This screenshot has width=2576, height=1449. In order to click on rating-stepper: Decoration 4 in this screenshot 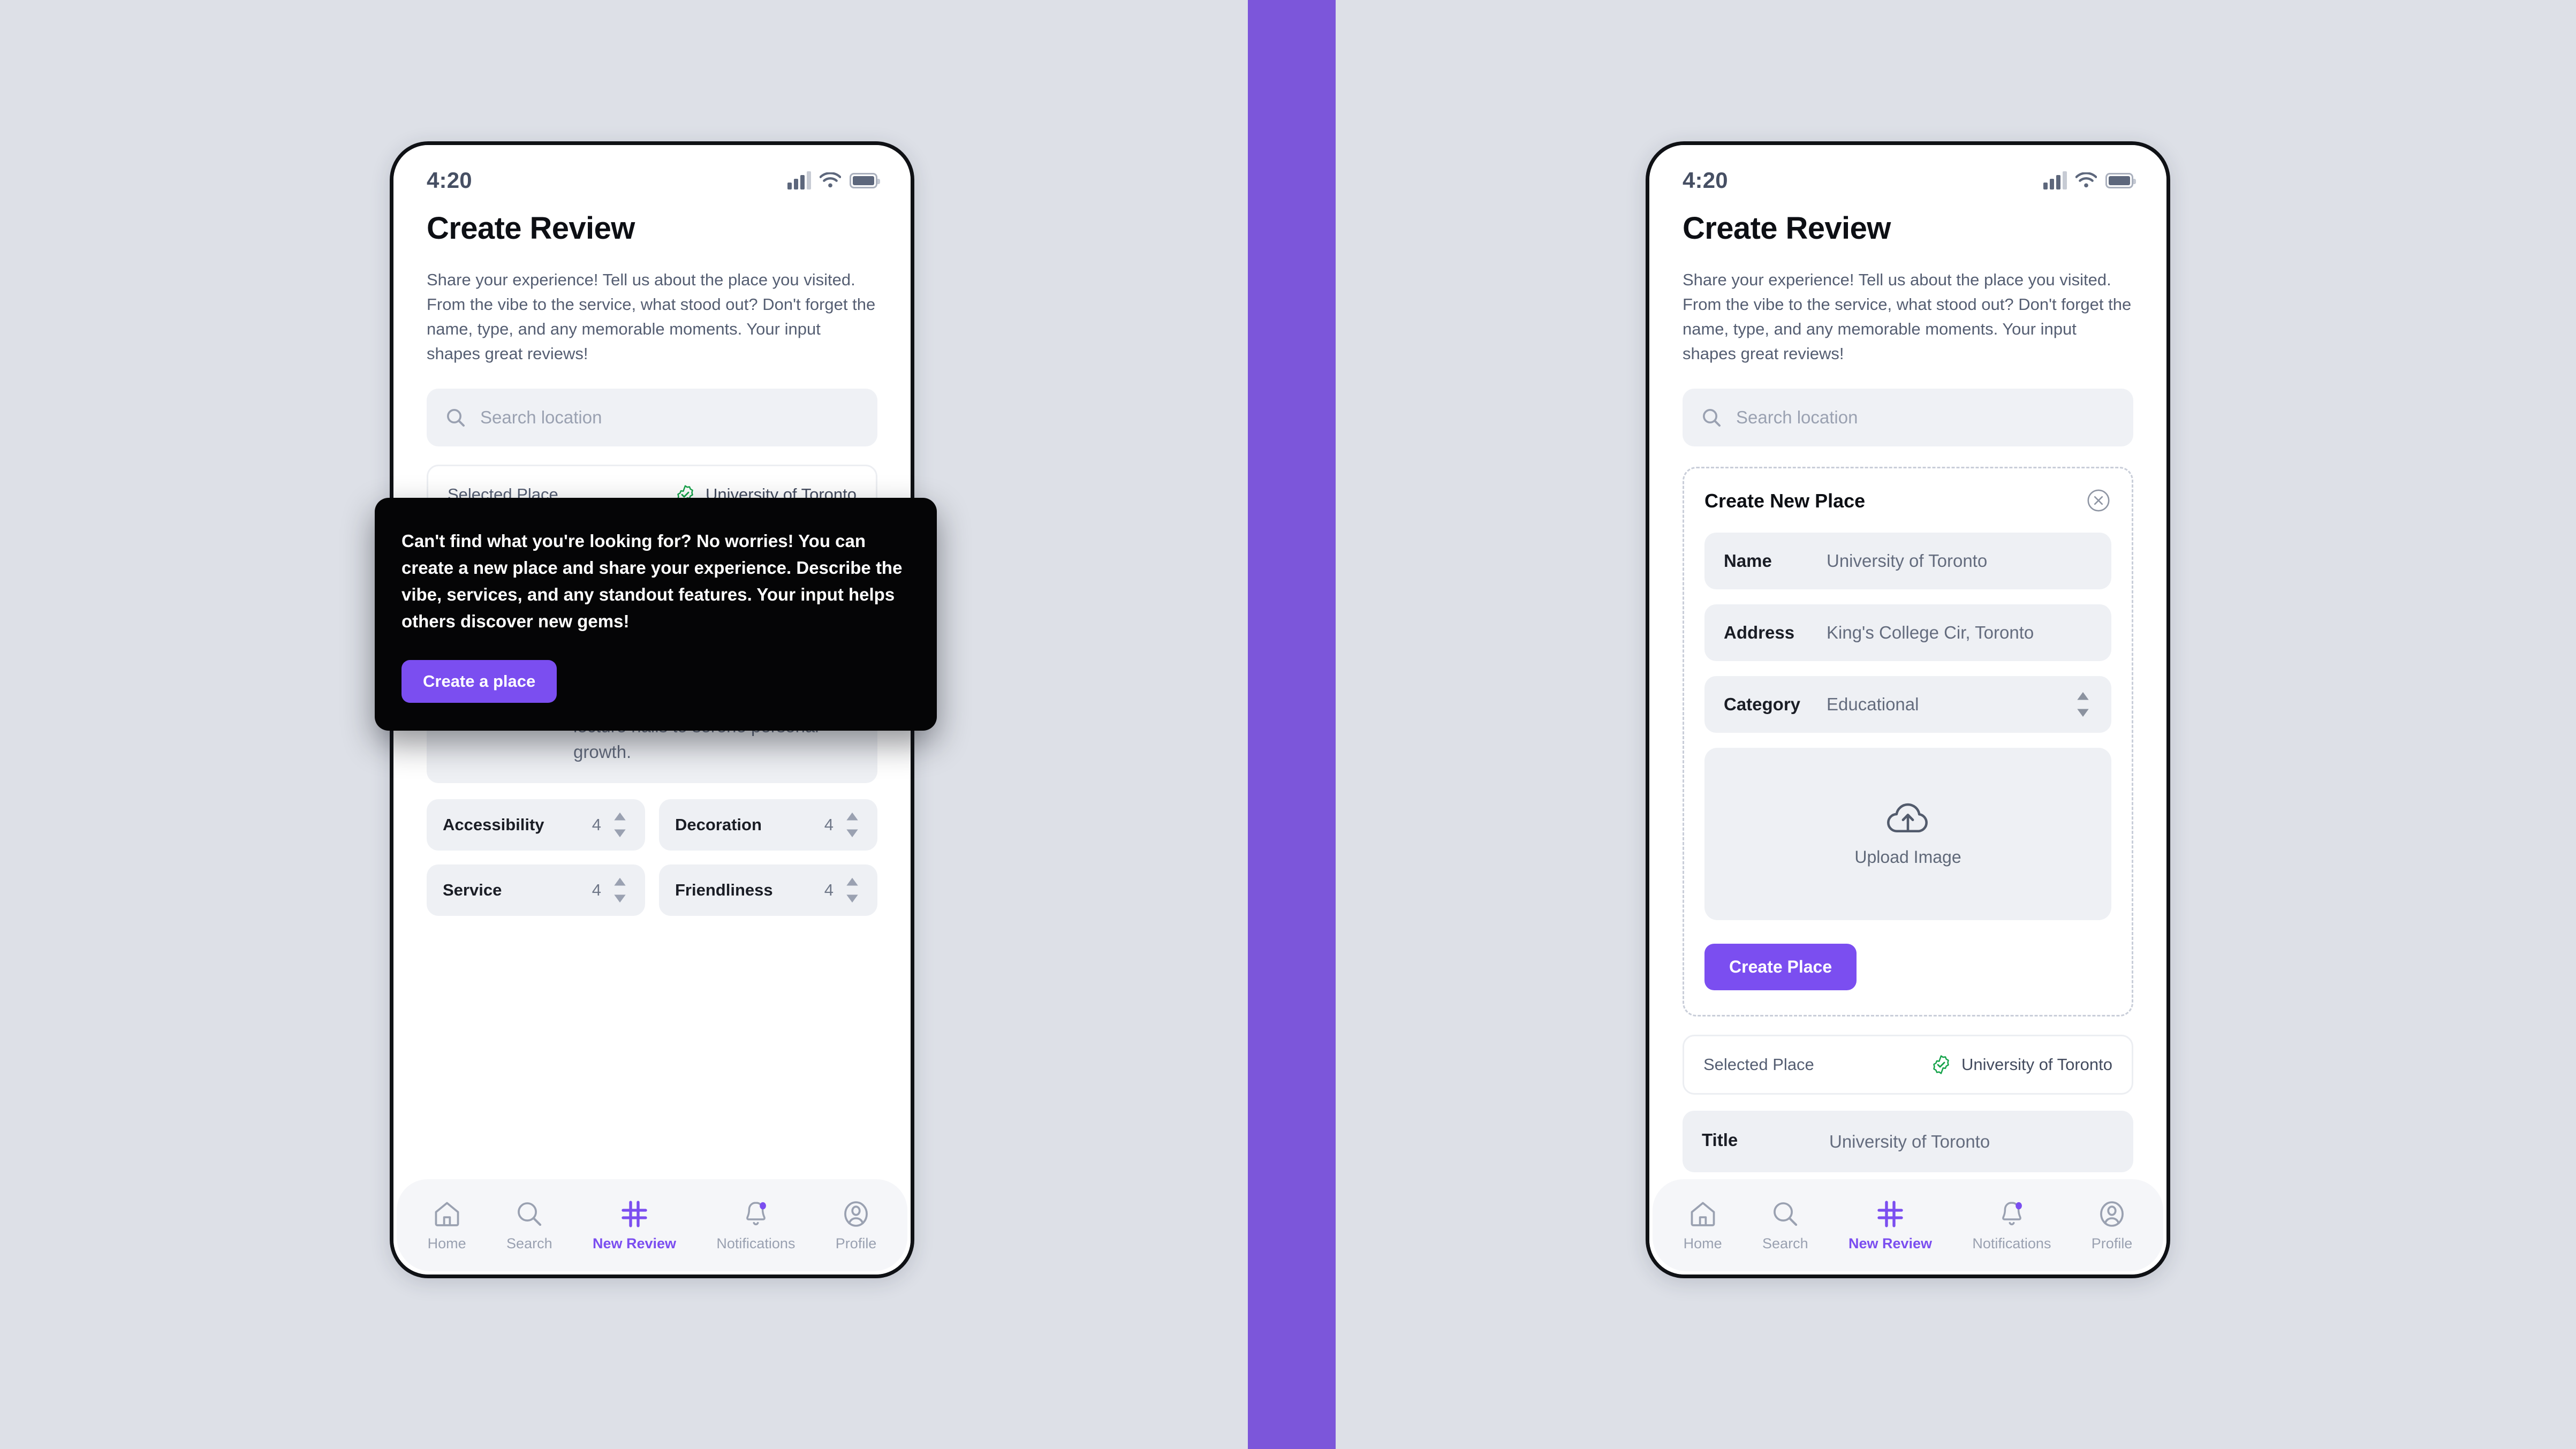, I will do `click(768, 825)`.